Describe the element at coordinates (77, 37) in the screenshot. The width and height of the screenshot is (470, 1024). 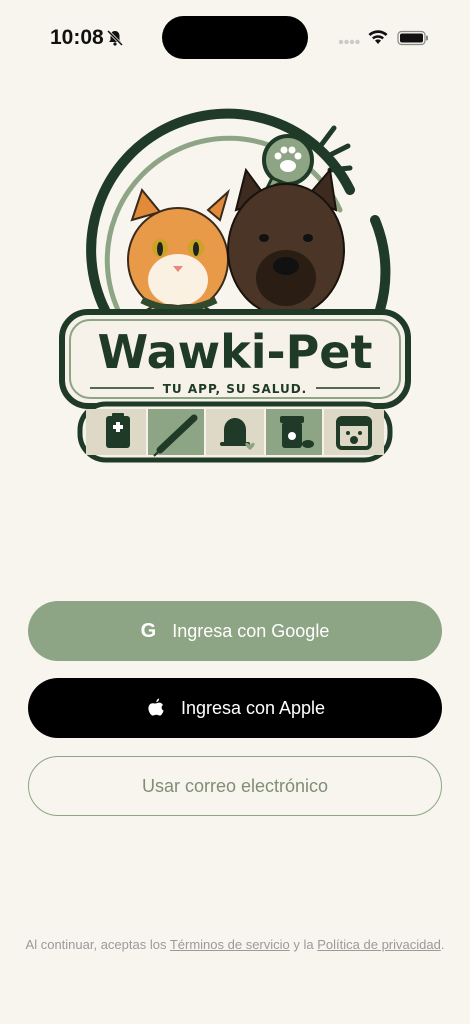
I see `status-time: 10:08` at that location.